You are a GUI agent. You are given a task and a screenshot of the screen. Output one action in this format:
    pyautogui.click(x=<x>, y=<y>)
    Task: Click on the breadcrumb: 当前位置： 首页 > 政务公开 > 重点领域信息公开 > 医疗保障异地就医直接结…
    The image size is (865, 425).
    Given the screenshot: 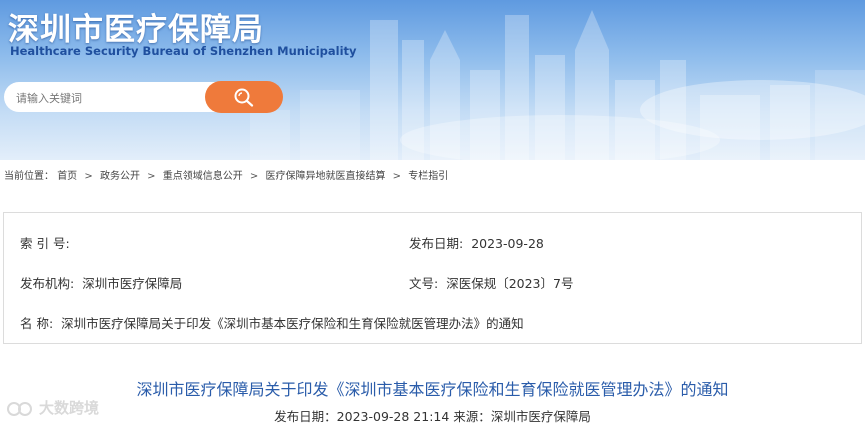 What is the action you would take?
    pyautogui.click(x=226, y=174)
    